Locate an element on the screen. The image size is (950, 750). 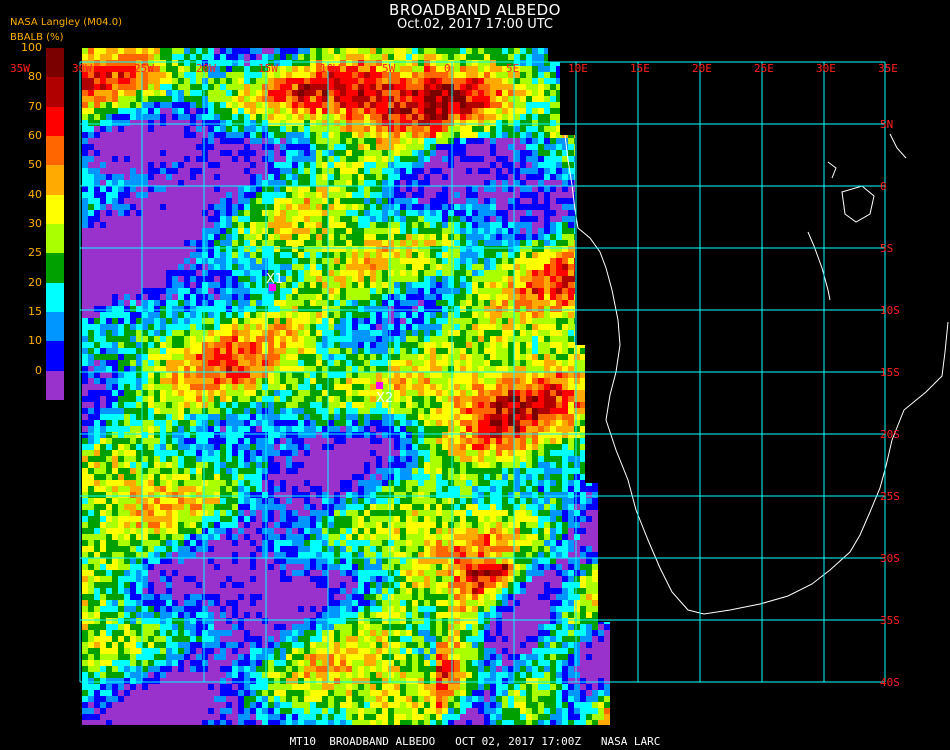
longitude-label: 35E is located at coordinates (888, 68).